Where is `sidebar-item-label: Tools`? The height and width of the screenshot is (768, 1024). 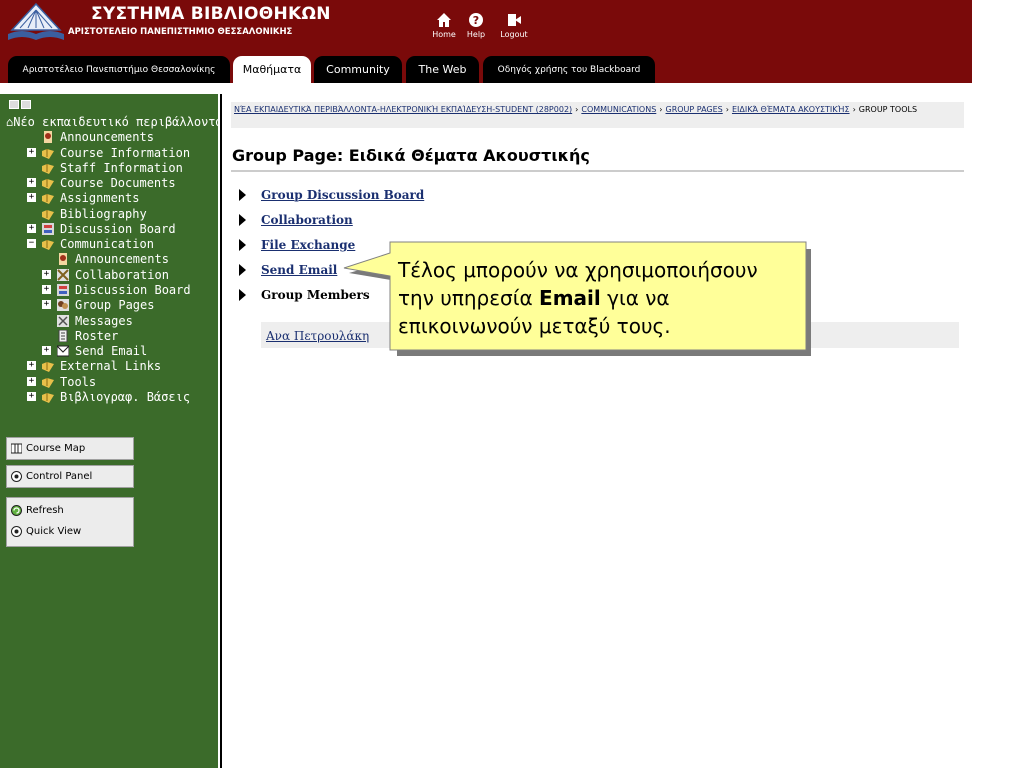 sidebar-item-label: Tools is located at coordinates (78, 381).